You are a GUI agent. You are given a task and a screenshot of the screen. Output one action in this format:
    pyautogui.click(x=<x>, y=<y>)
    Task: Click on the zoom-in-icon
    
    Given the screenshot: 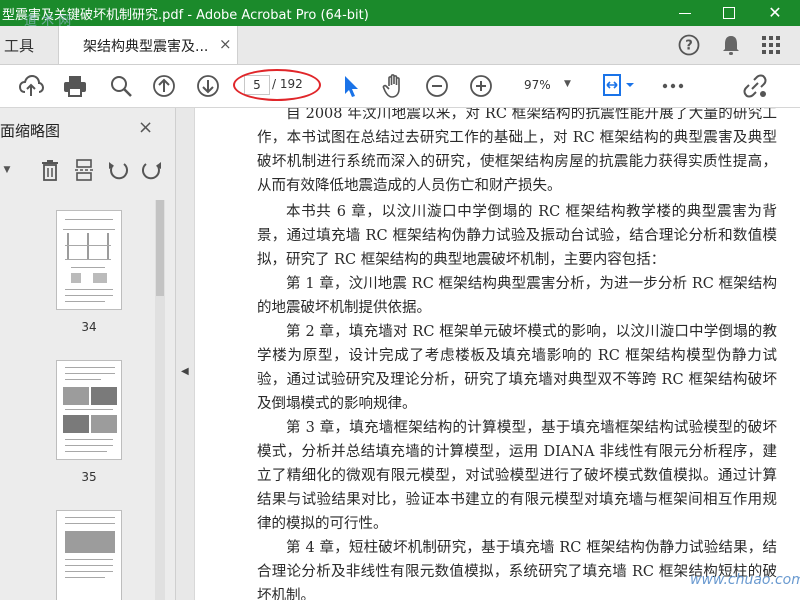 What is the action you would take?
    pyautogui.click(x=481, y=86)
    